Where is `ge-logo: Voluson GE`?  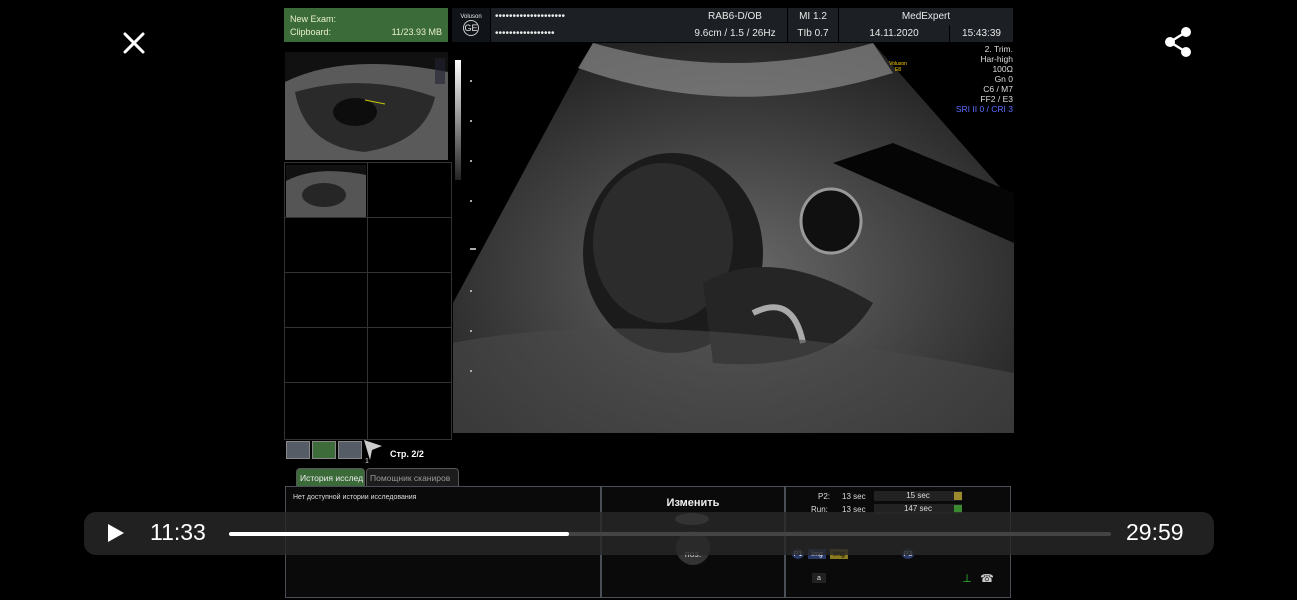 ge-logo: Voluson GE is located at coordinates (471, 25).